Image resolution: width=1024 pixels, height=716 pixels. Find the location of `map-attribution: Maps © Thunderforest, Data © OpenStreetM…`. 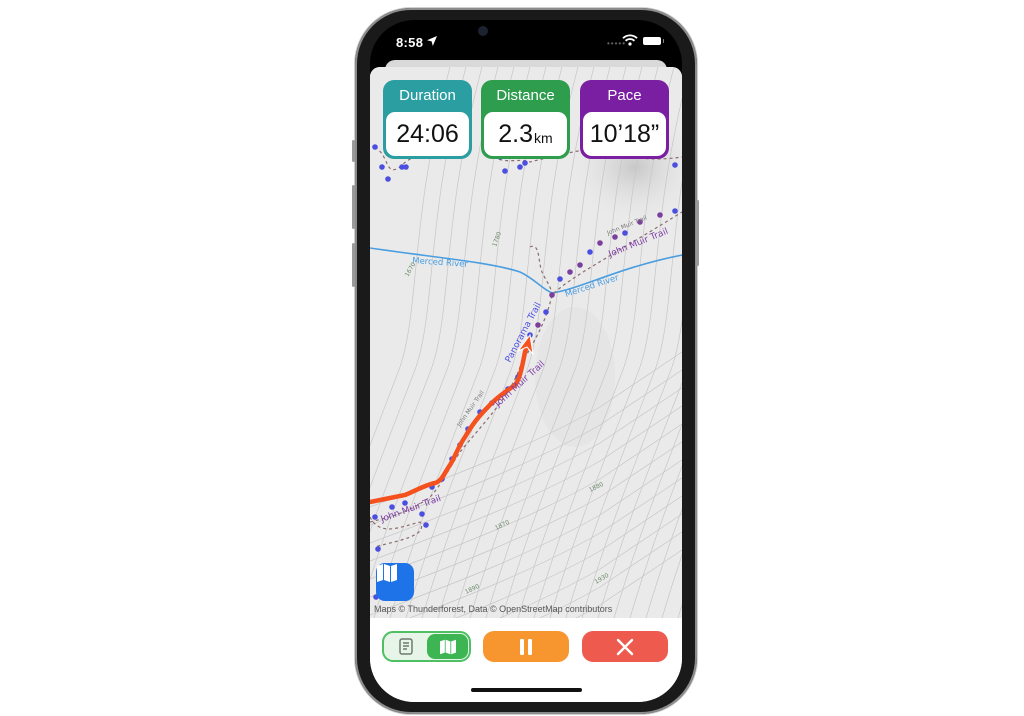

map-attribution: Maps © Thunderforest, Data © OpenStreetM… is located at coordinates (493, 609).